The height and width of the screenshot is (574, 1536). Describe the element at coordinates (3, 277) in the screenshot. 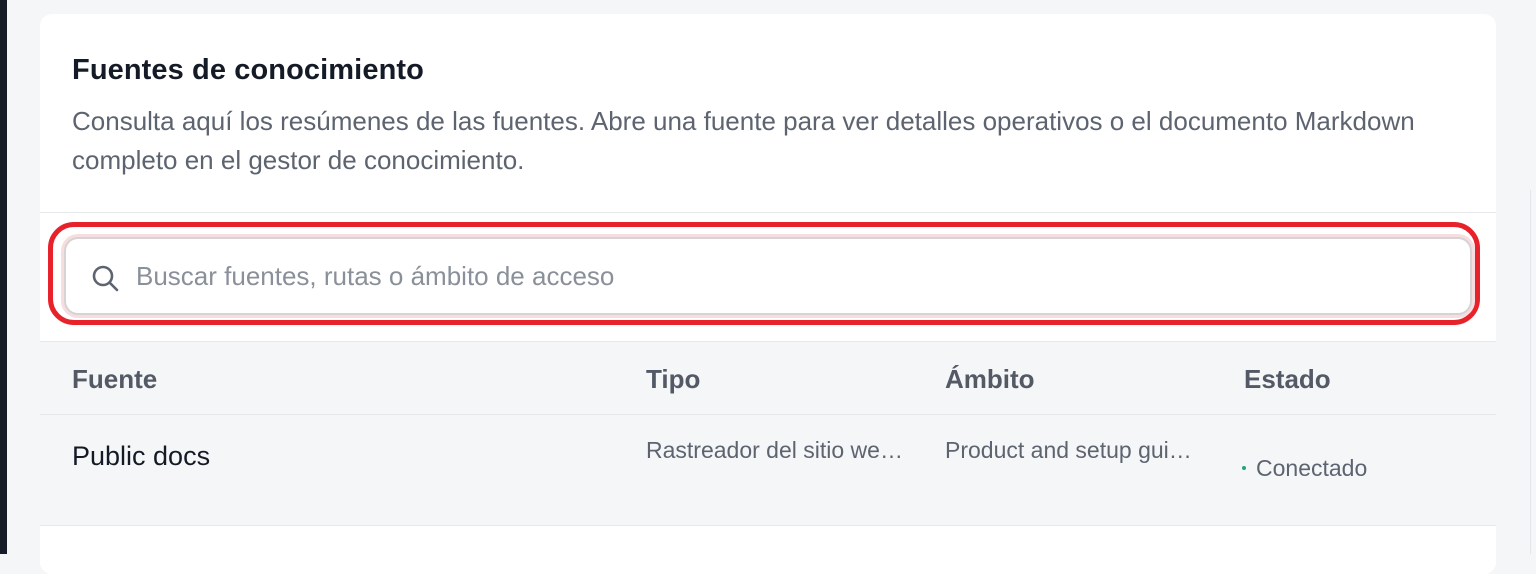

I see `app-sidebar-edge` at that location.